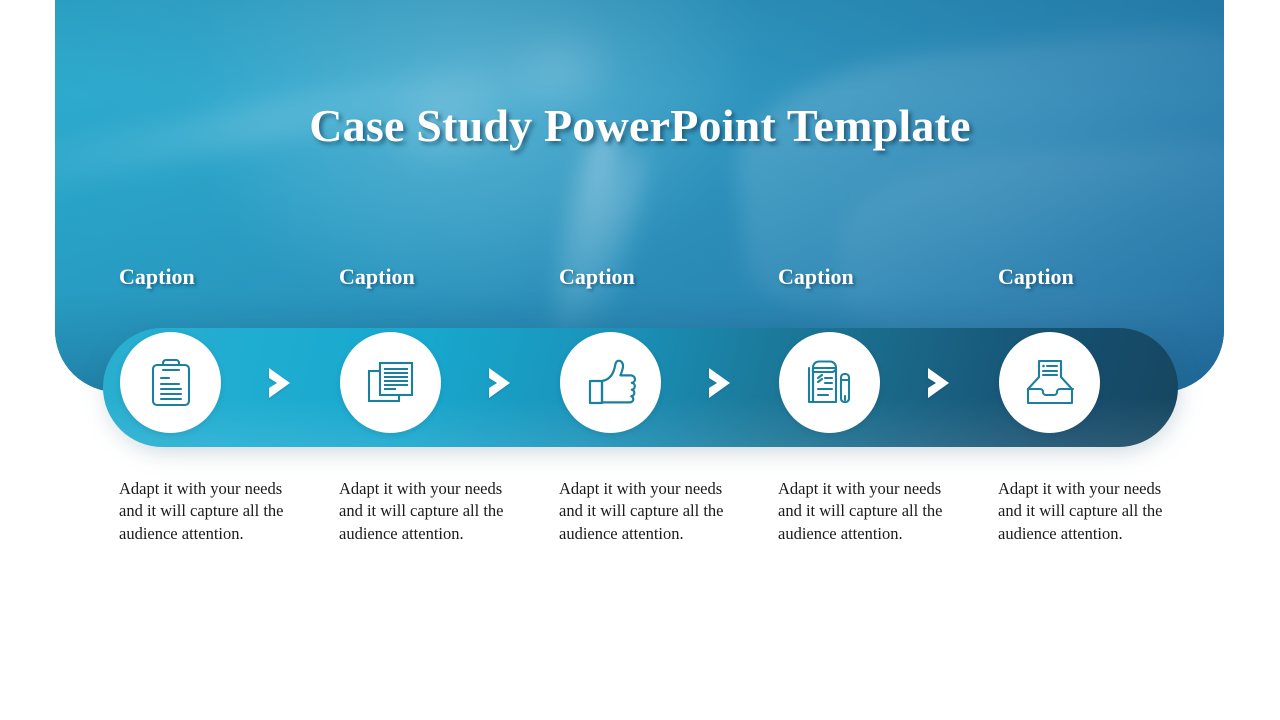  I want to click on step-caption-4: Caption, so click(816, 276).